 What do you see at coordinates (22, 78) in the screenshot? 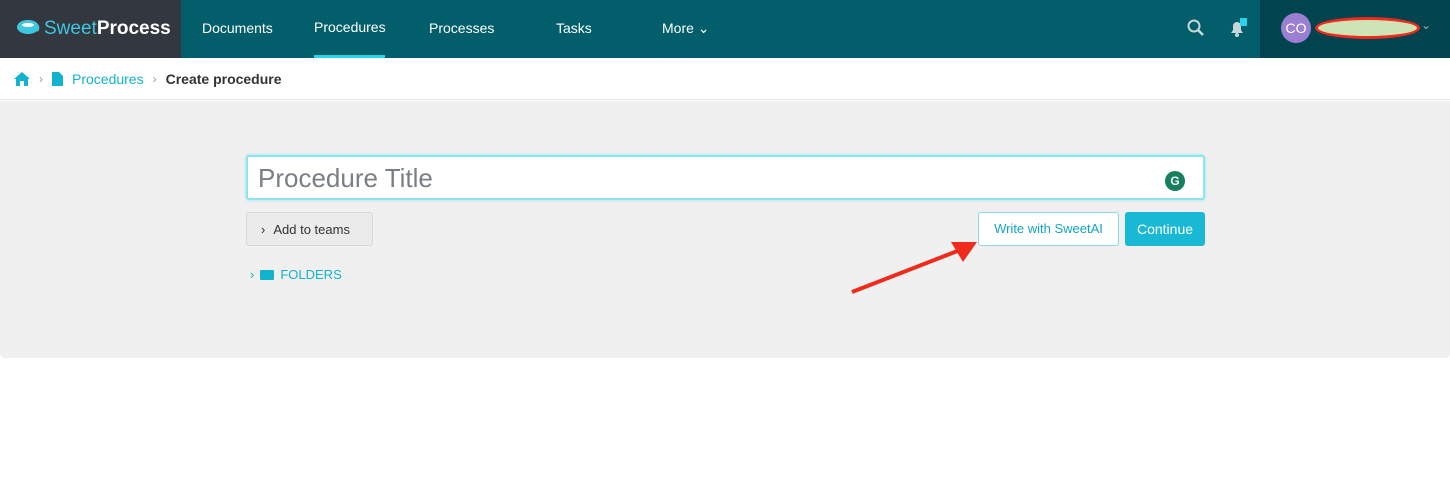
I see `home-icon` at bounding box center [22, 78].